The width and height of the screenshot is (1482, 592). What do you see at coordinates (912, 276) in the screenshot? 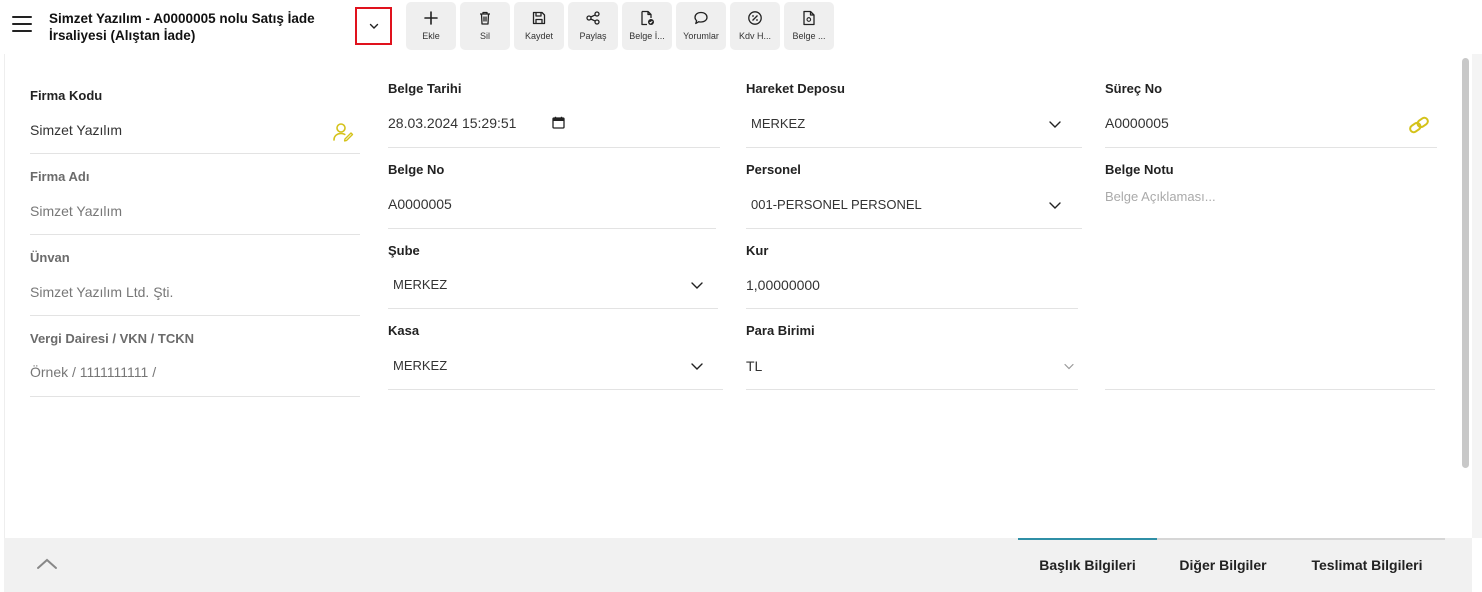
I see `kur-field: Kur 1,00000000` at bounding box center [912, 276].